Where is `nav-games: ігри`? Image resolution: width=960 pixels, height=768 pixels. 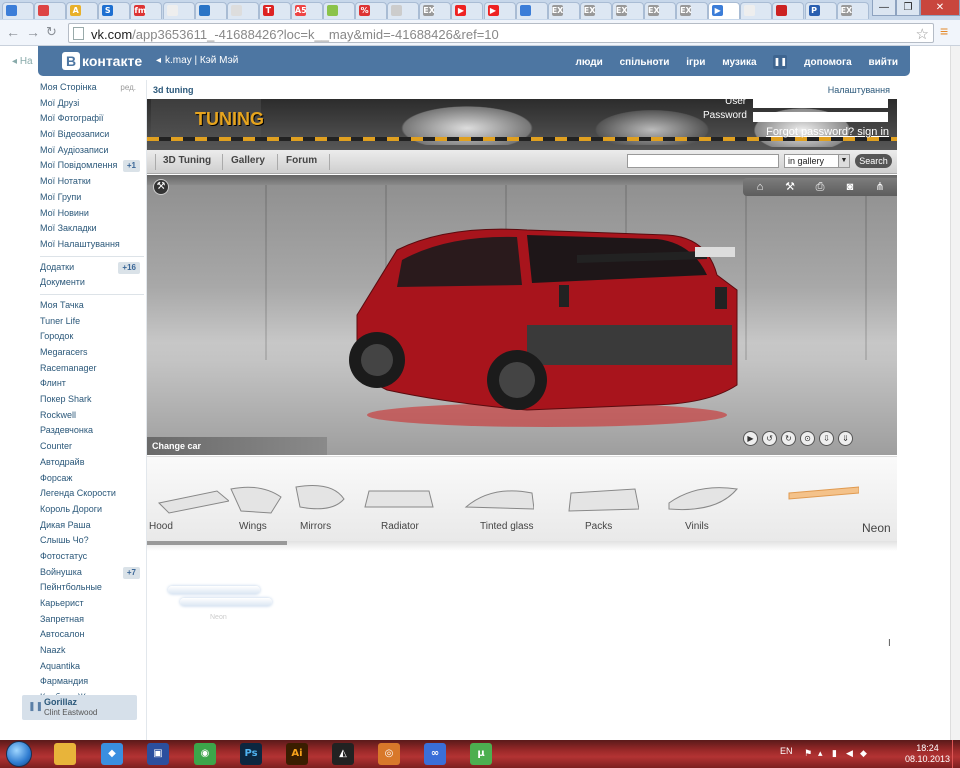 nav-games: ігри is located at coordinates (695, 62).